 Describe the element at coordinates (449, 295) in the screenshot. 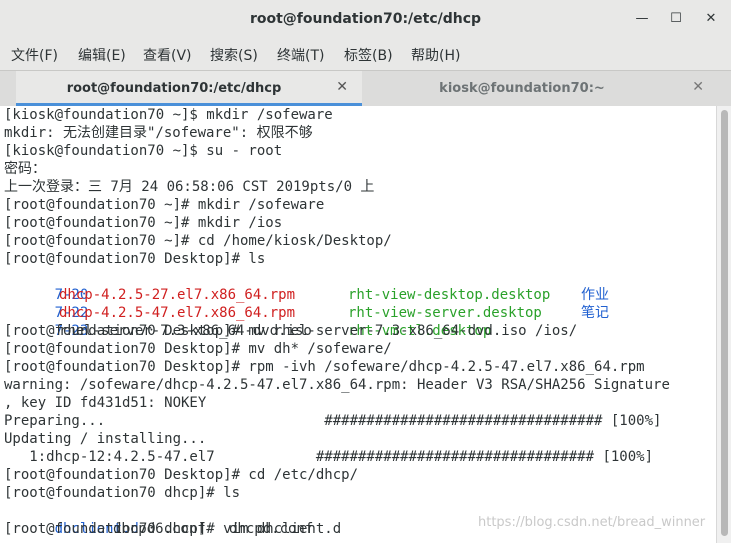

I see `ls-desktop: rht-view-desktop.desktop` at that location.